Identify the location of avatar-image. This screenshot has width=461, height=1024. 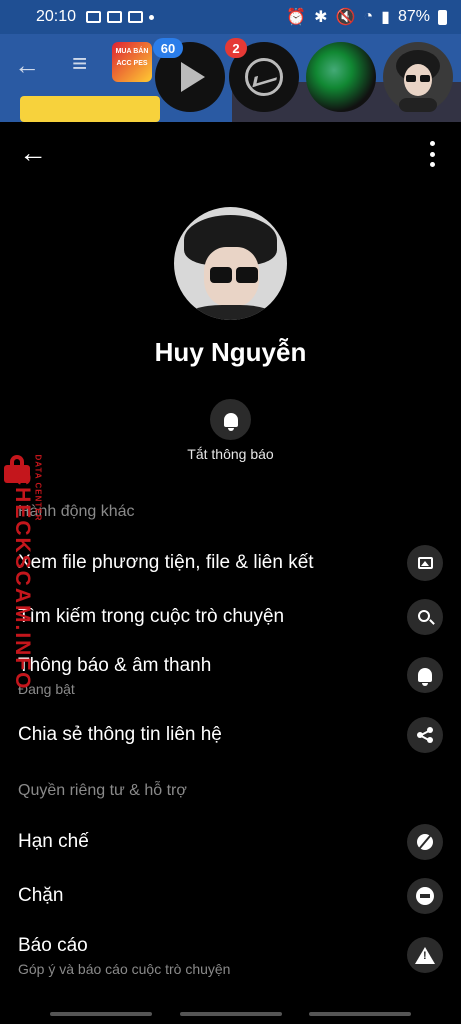
(418, 81).